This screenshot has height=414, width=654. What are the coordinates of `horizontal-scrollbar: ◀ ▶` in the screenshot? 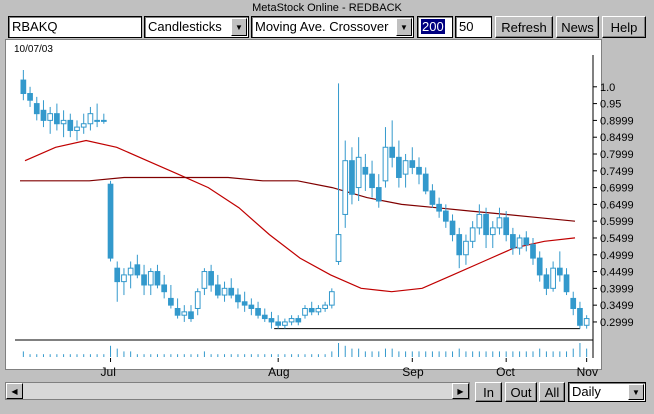 It's located at (237, 391).